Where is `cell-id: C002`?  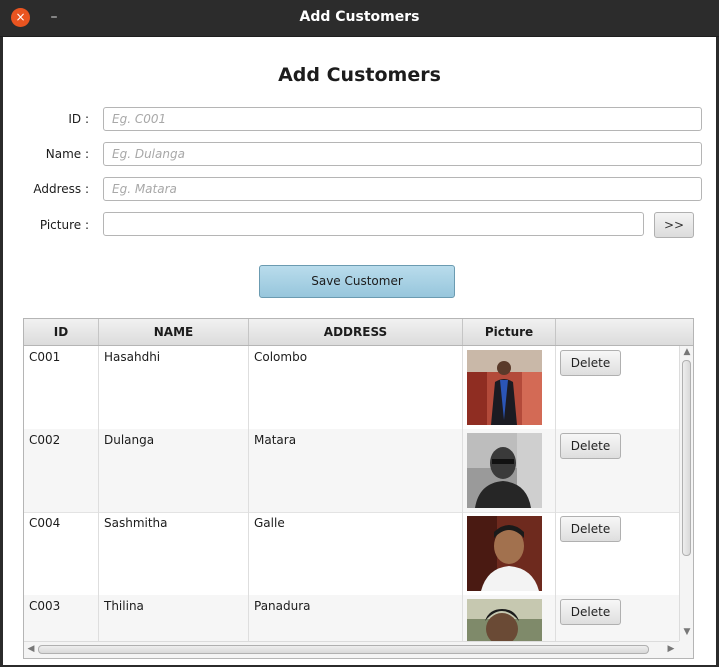 cell-id: C002 is located at coordinates (61, 470).